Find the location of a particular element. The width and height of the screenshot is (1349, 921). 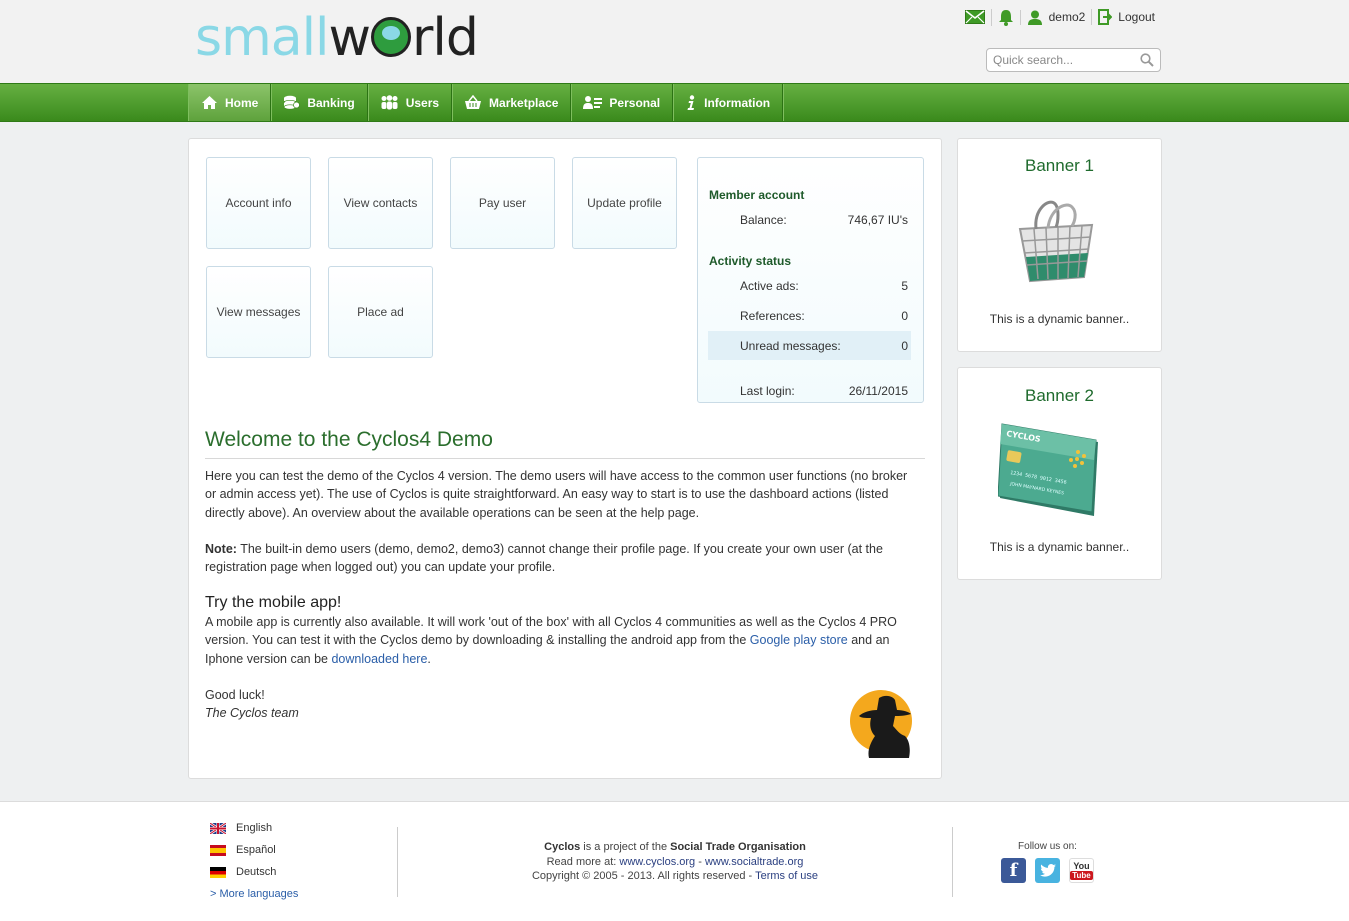

tile-account-info: Account info is located at coordinates (258, 203).